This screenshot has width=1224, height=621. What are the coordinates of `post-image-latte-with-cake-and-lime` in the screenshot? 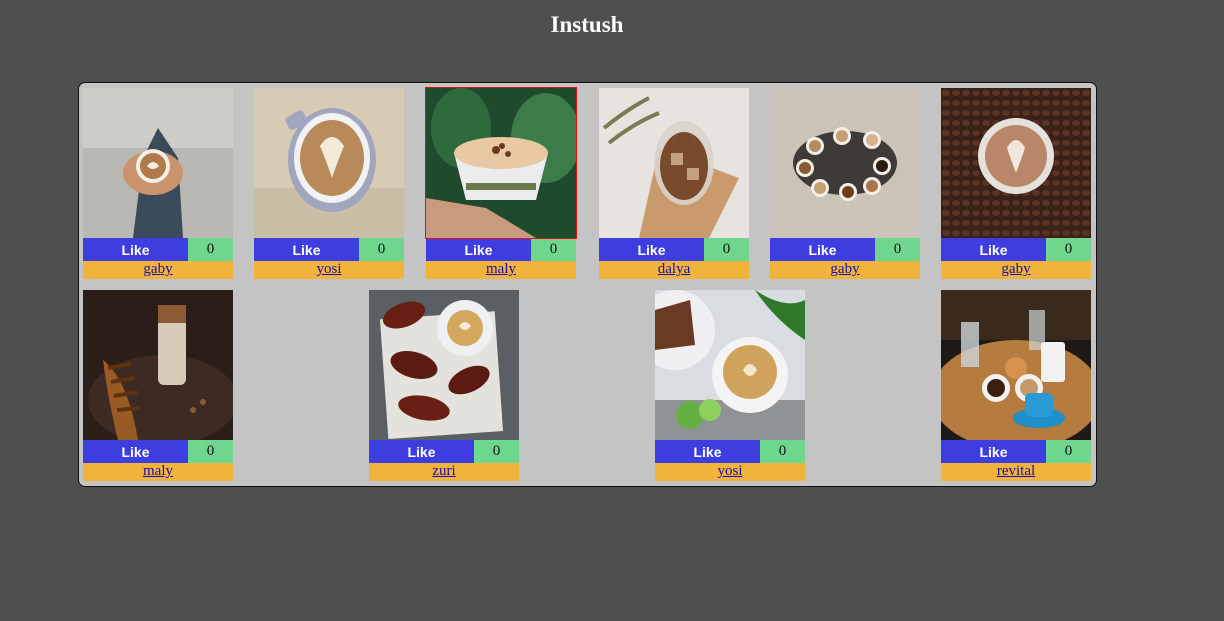 It's located at (730, 365).